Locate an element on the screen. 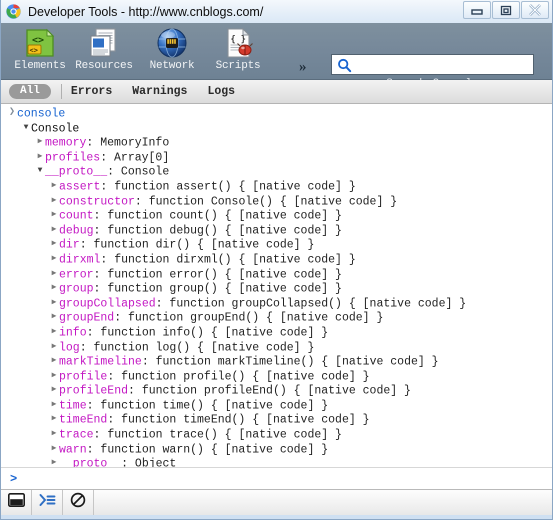  console-prompt-row: > is located at coordinates (276, 478).